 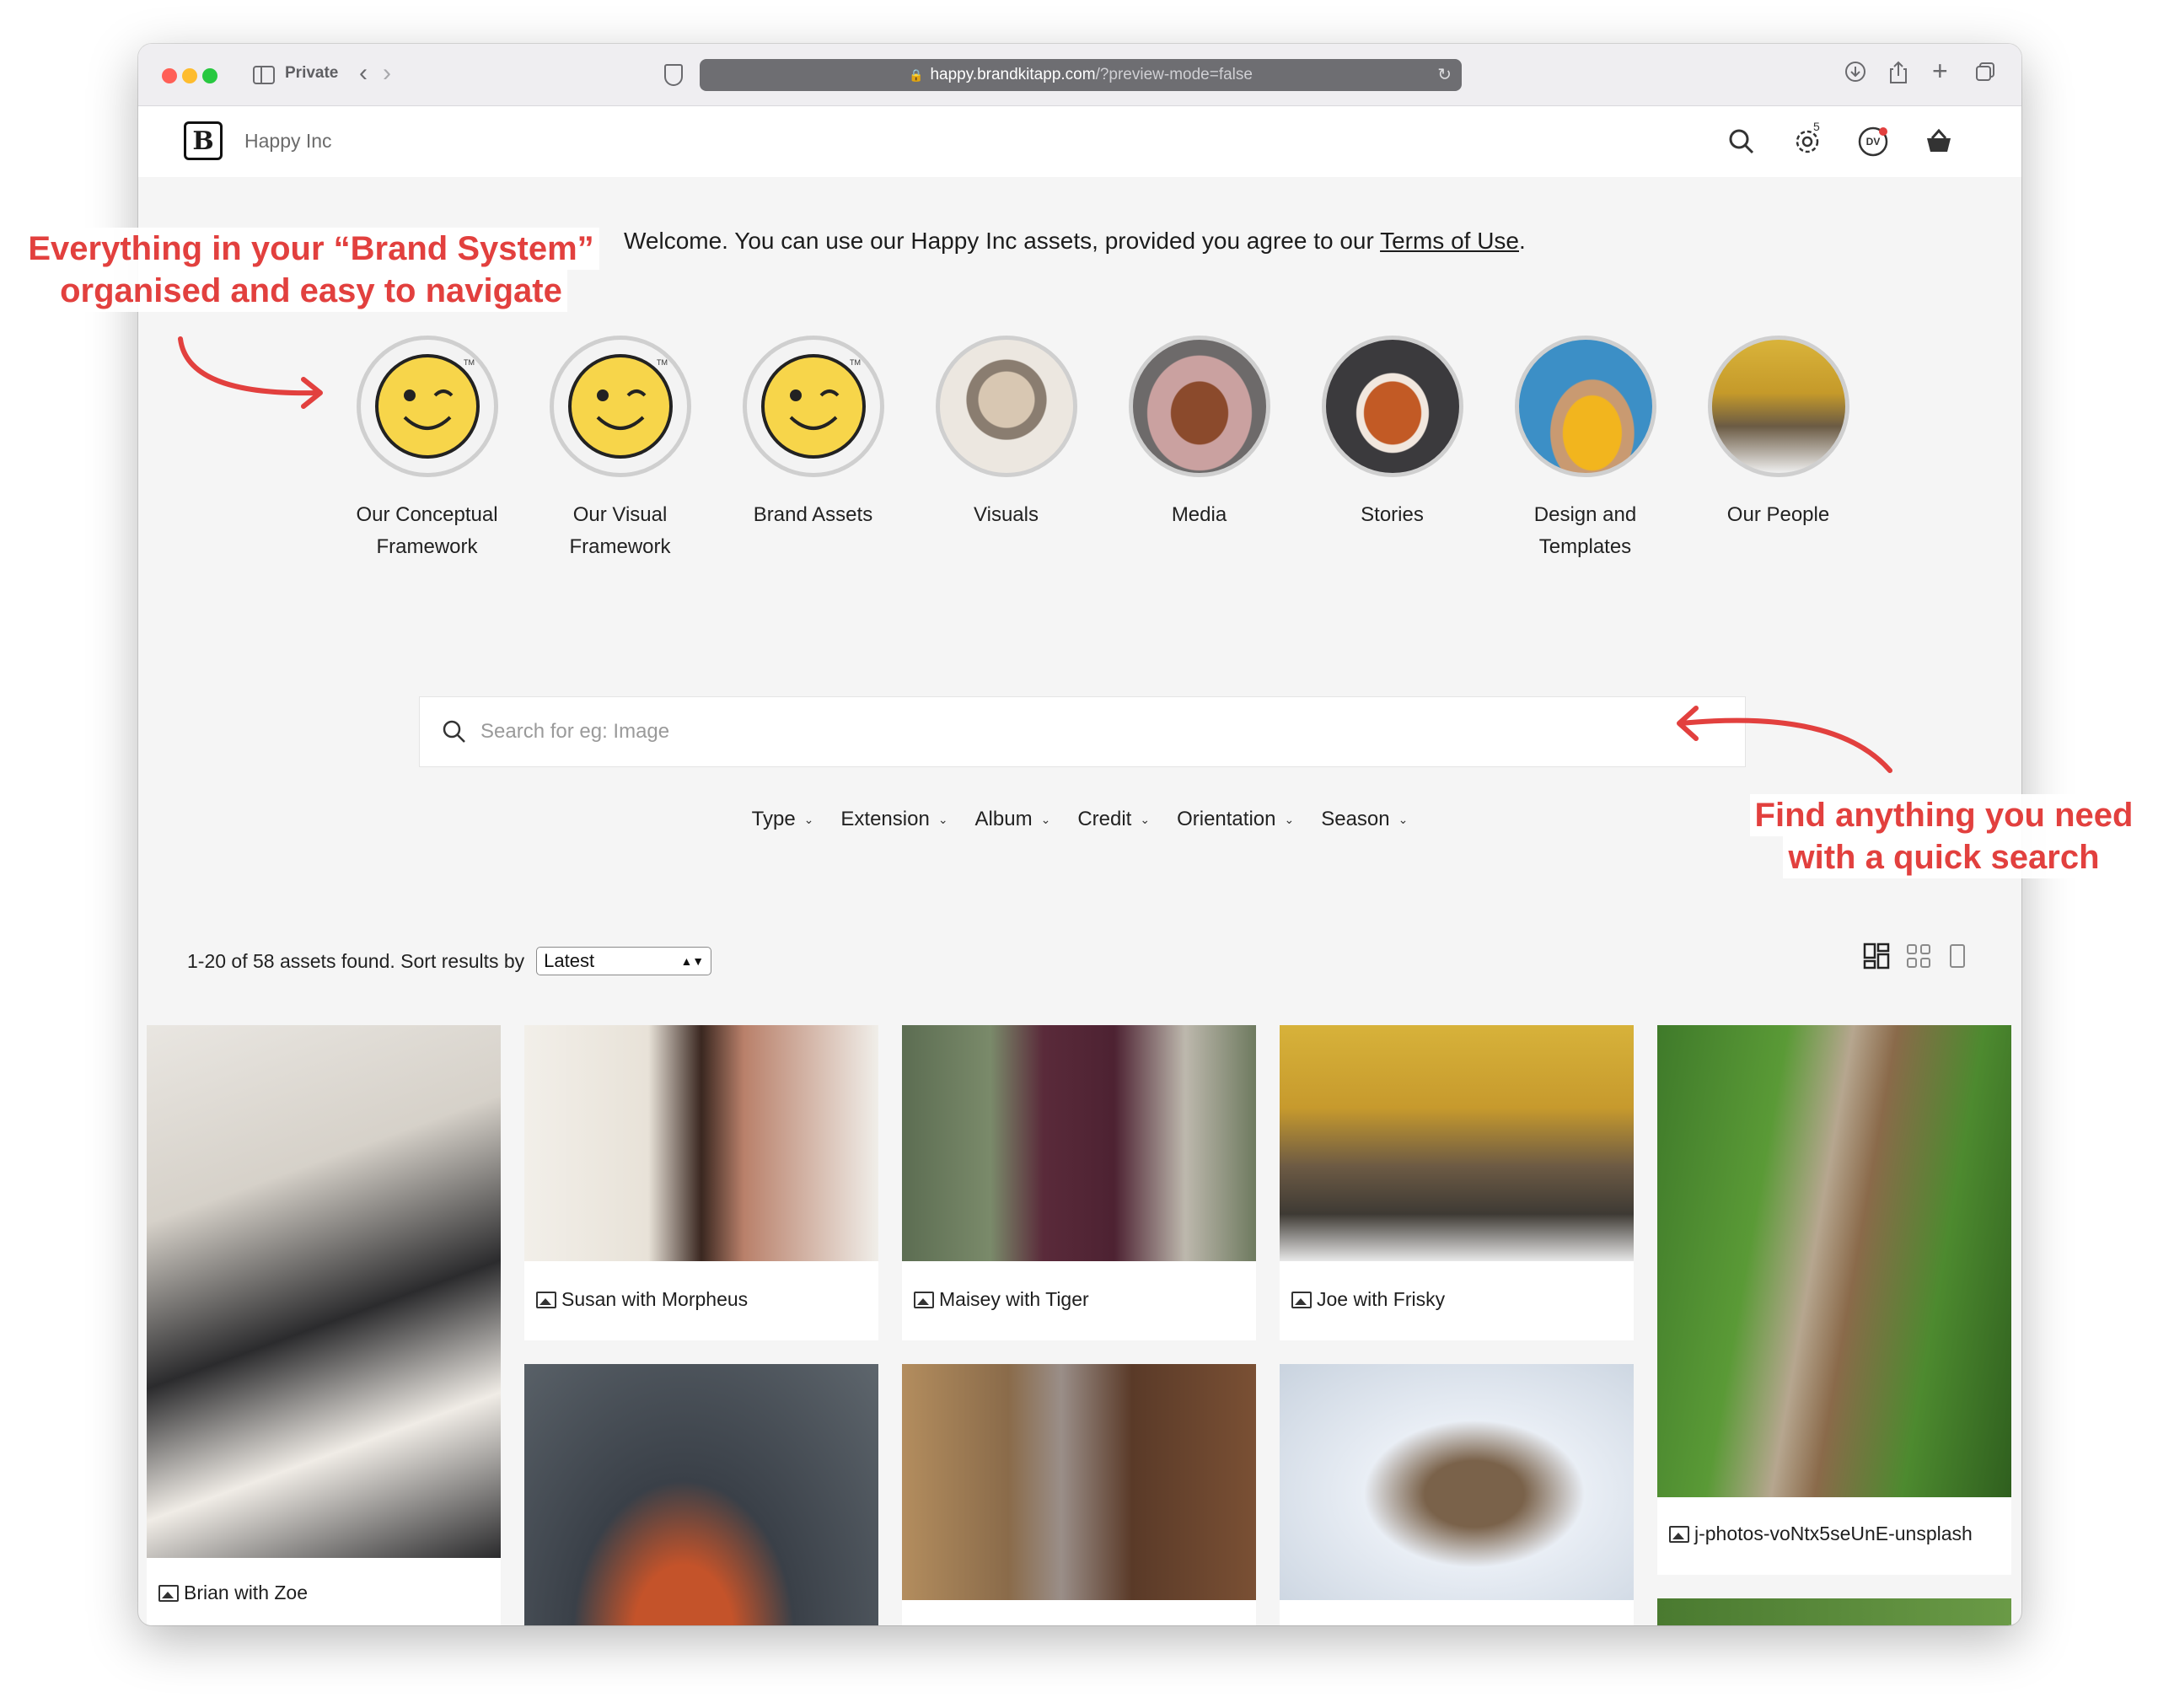 What do you see at coordinates (1585, 407) in the screenshot?
I see `dog-photo` at bounding box center [1585, 407].